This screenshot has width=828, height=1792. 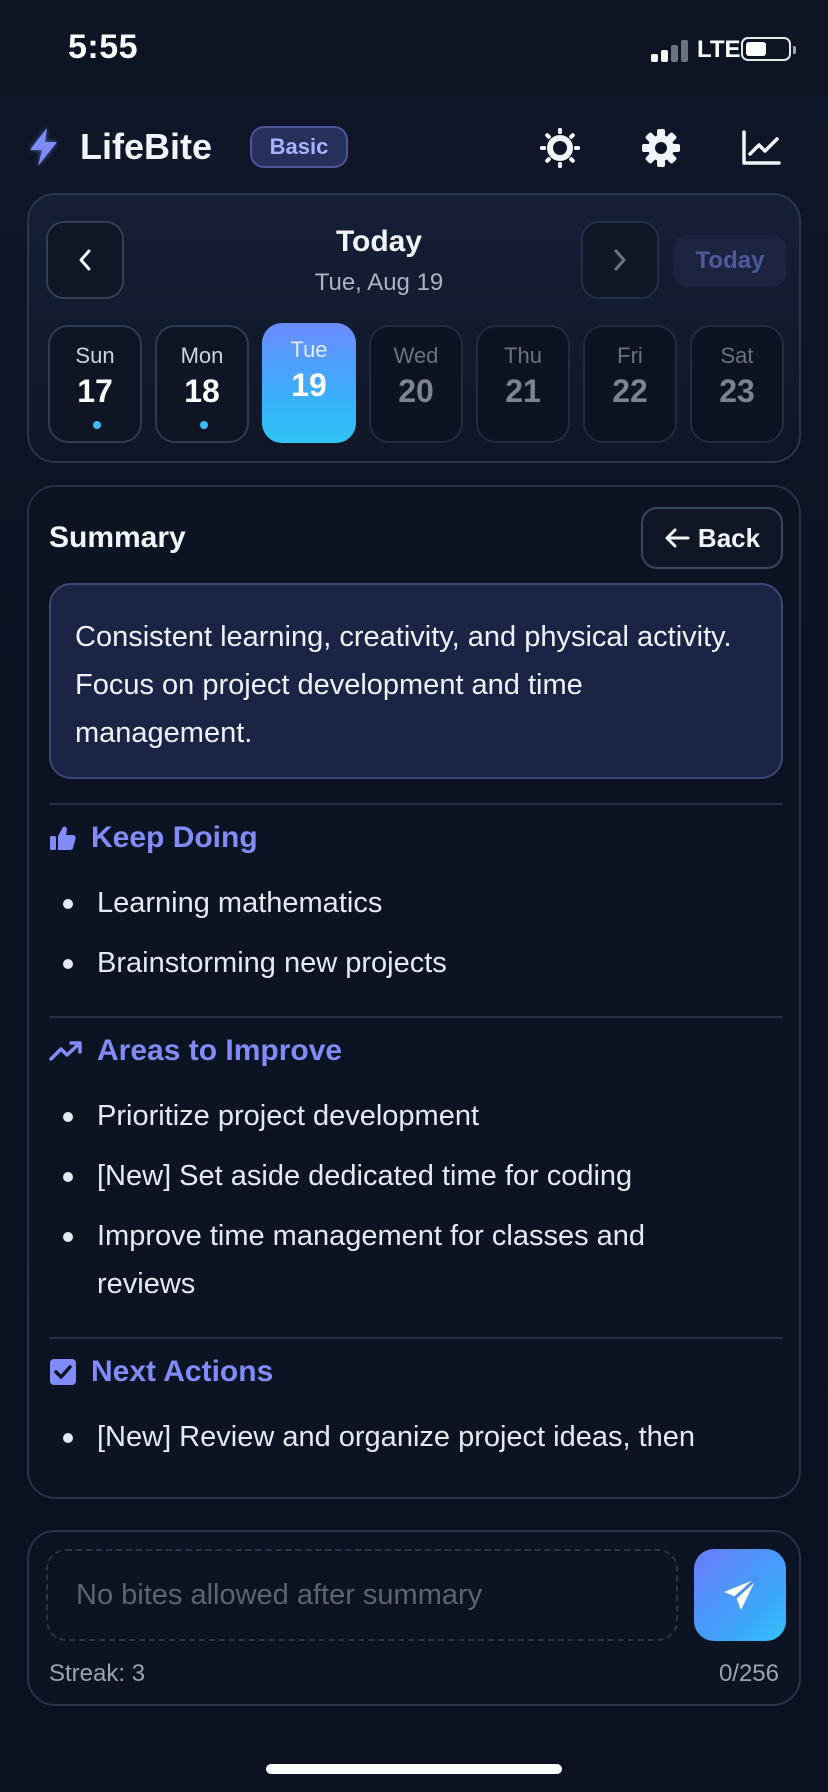 I want to click on status-bar: 5:55 LTE, so click(x=414, y=48).